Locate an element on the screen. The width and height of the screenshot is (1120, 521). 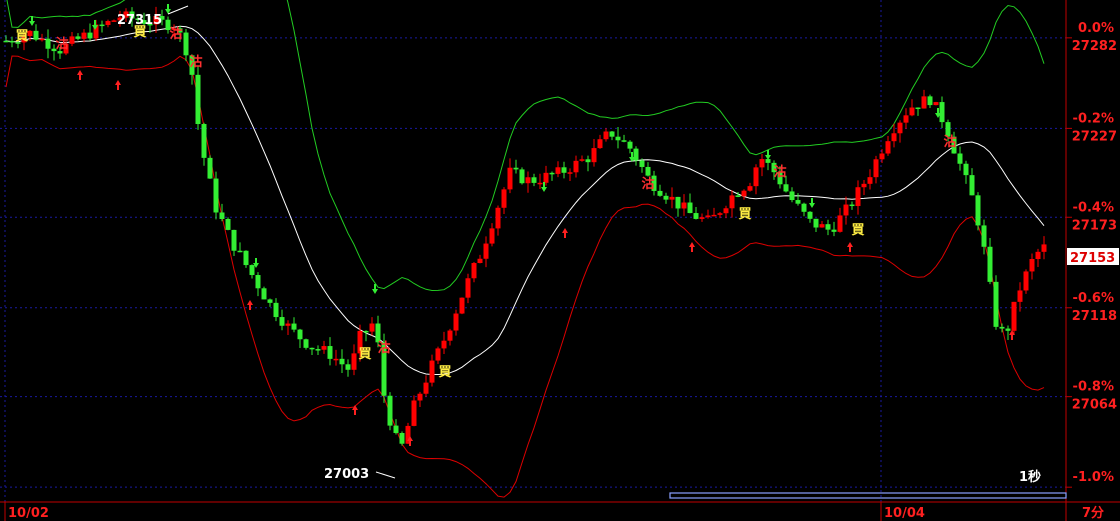
y-tick-price: 27118 is located at coordinates (1094, 316).